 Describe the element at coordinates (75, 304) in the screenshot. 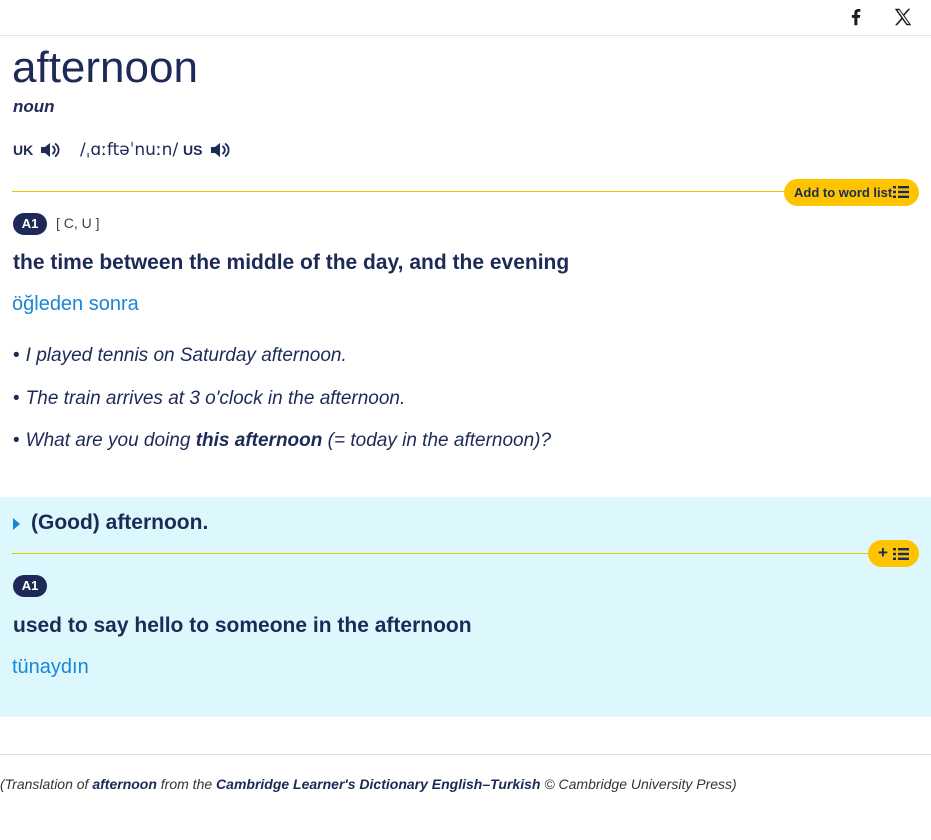

I see `translation: öğleden sonra` at that location.